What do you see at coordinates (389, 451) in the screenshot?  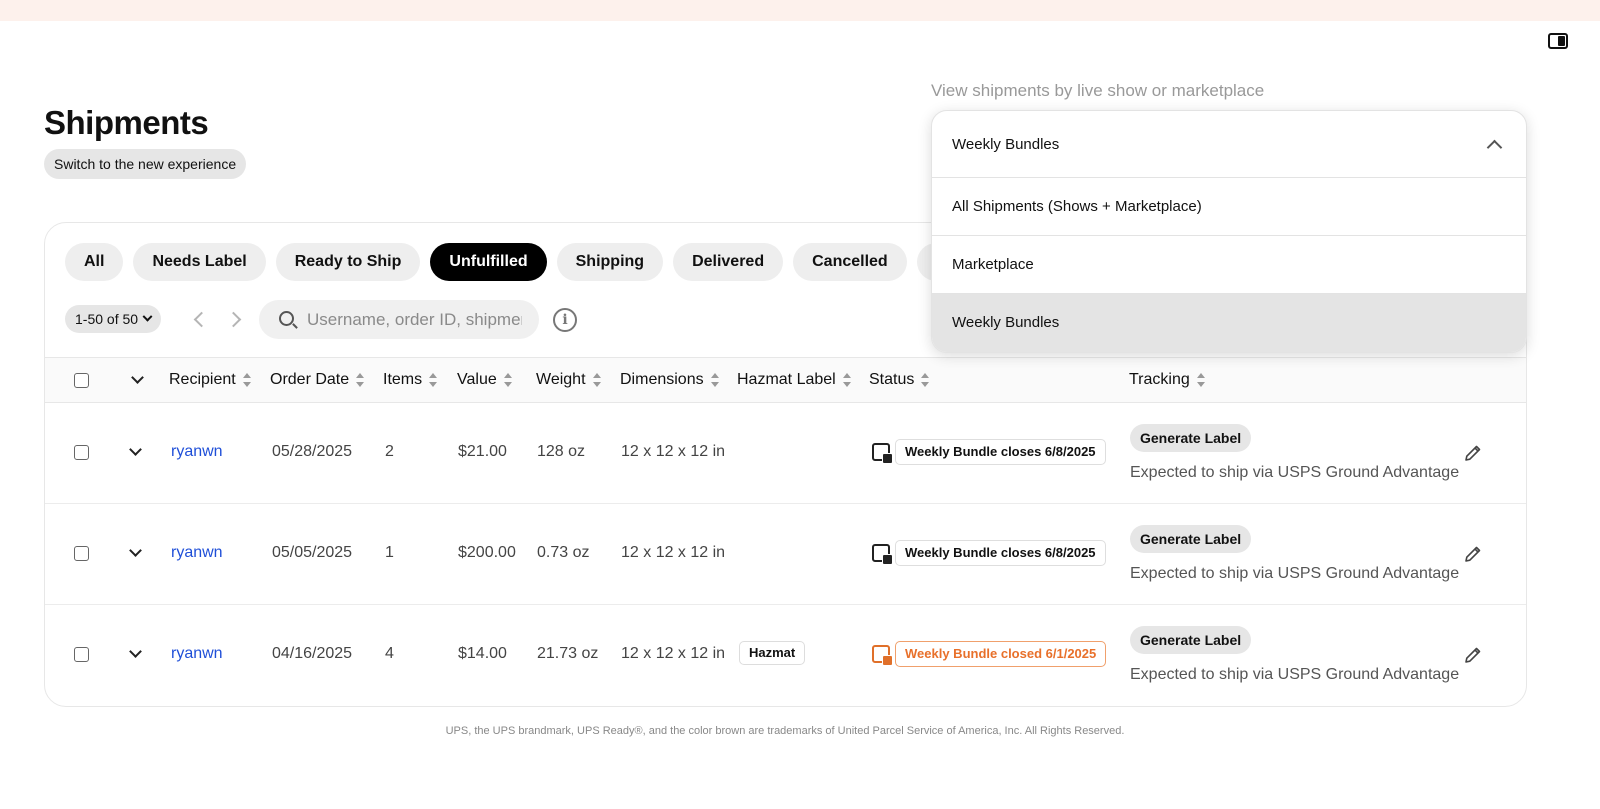 I see `items-count: 2` at bounding box center [389, 451].